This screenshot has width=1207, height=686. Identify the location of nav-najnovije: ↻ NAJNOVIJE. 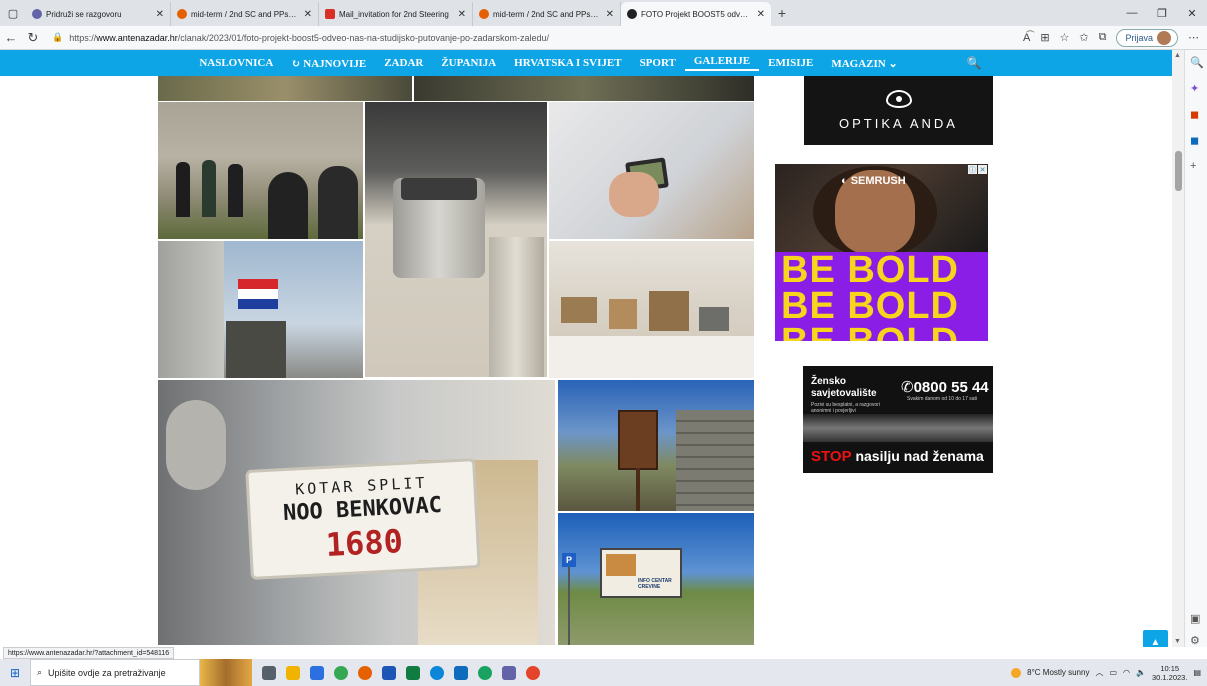
(328, 63).